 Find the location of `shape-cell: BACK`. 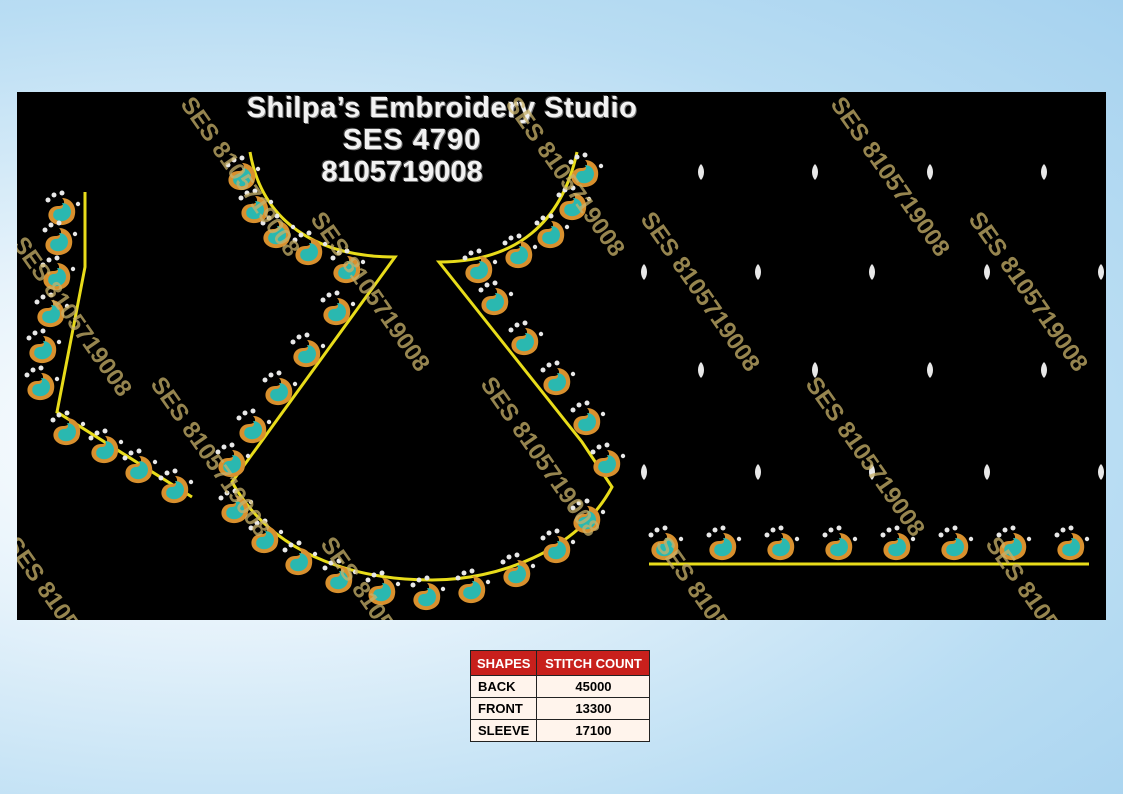

shape-cell: BACK is located at coordinates (503, 686).